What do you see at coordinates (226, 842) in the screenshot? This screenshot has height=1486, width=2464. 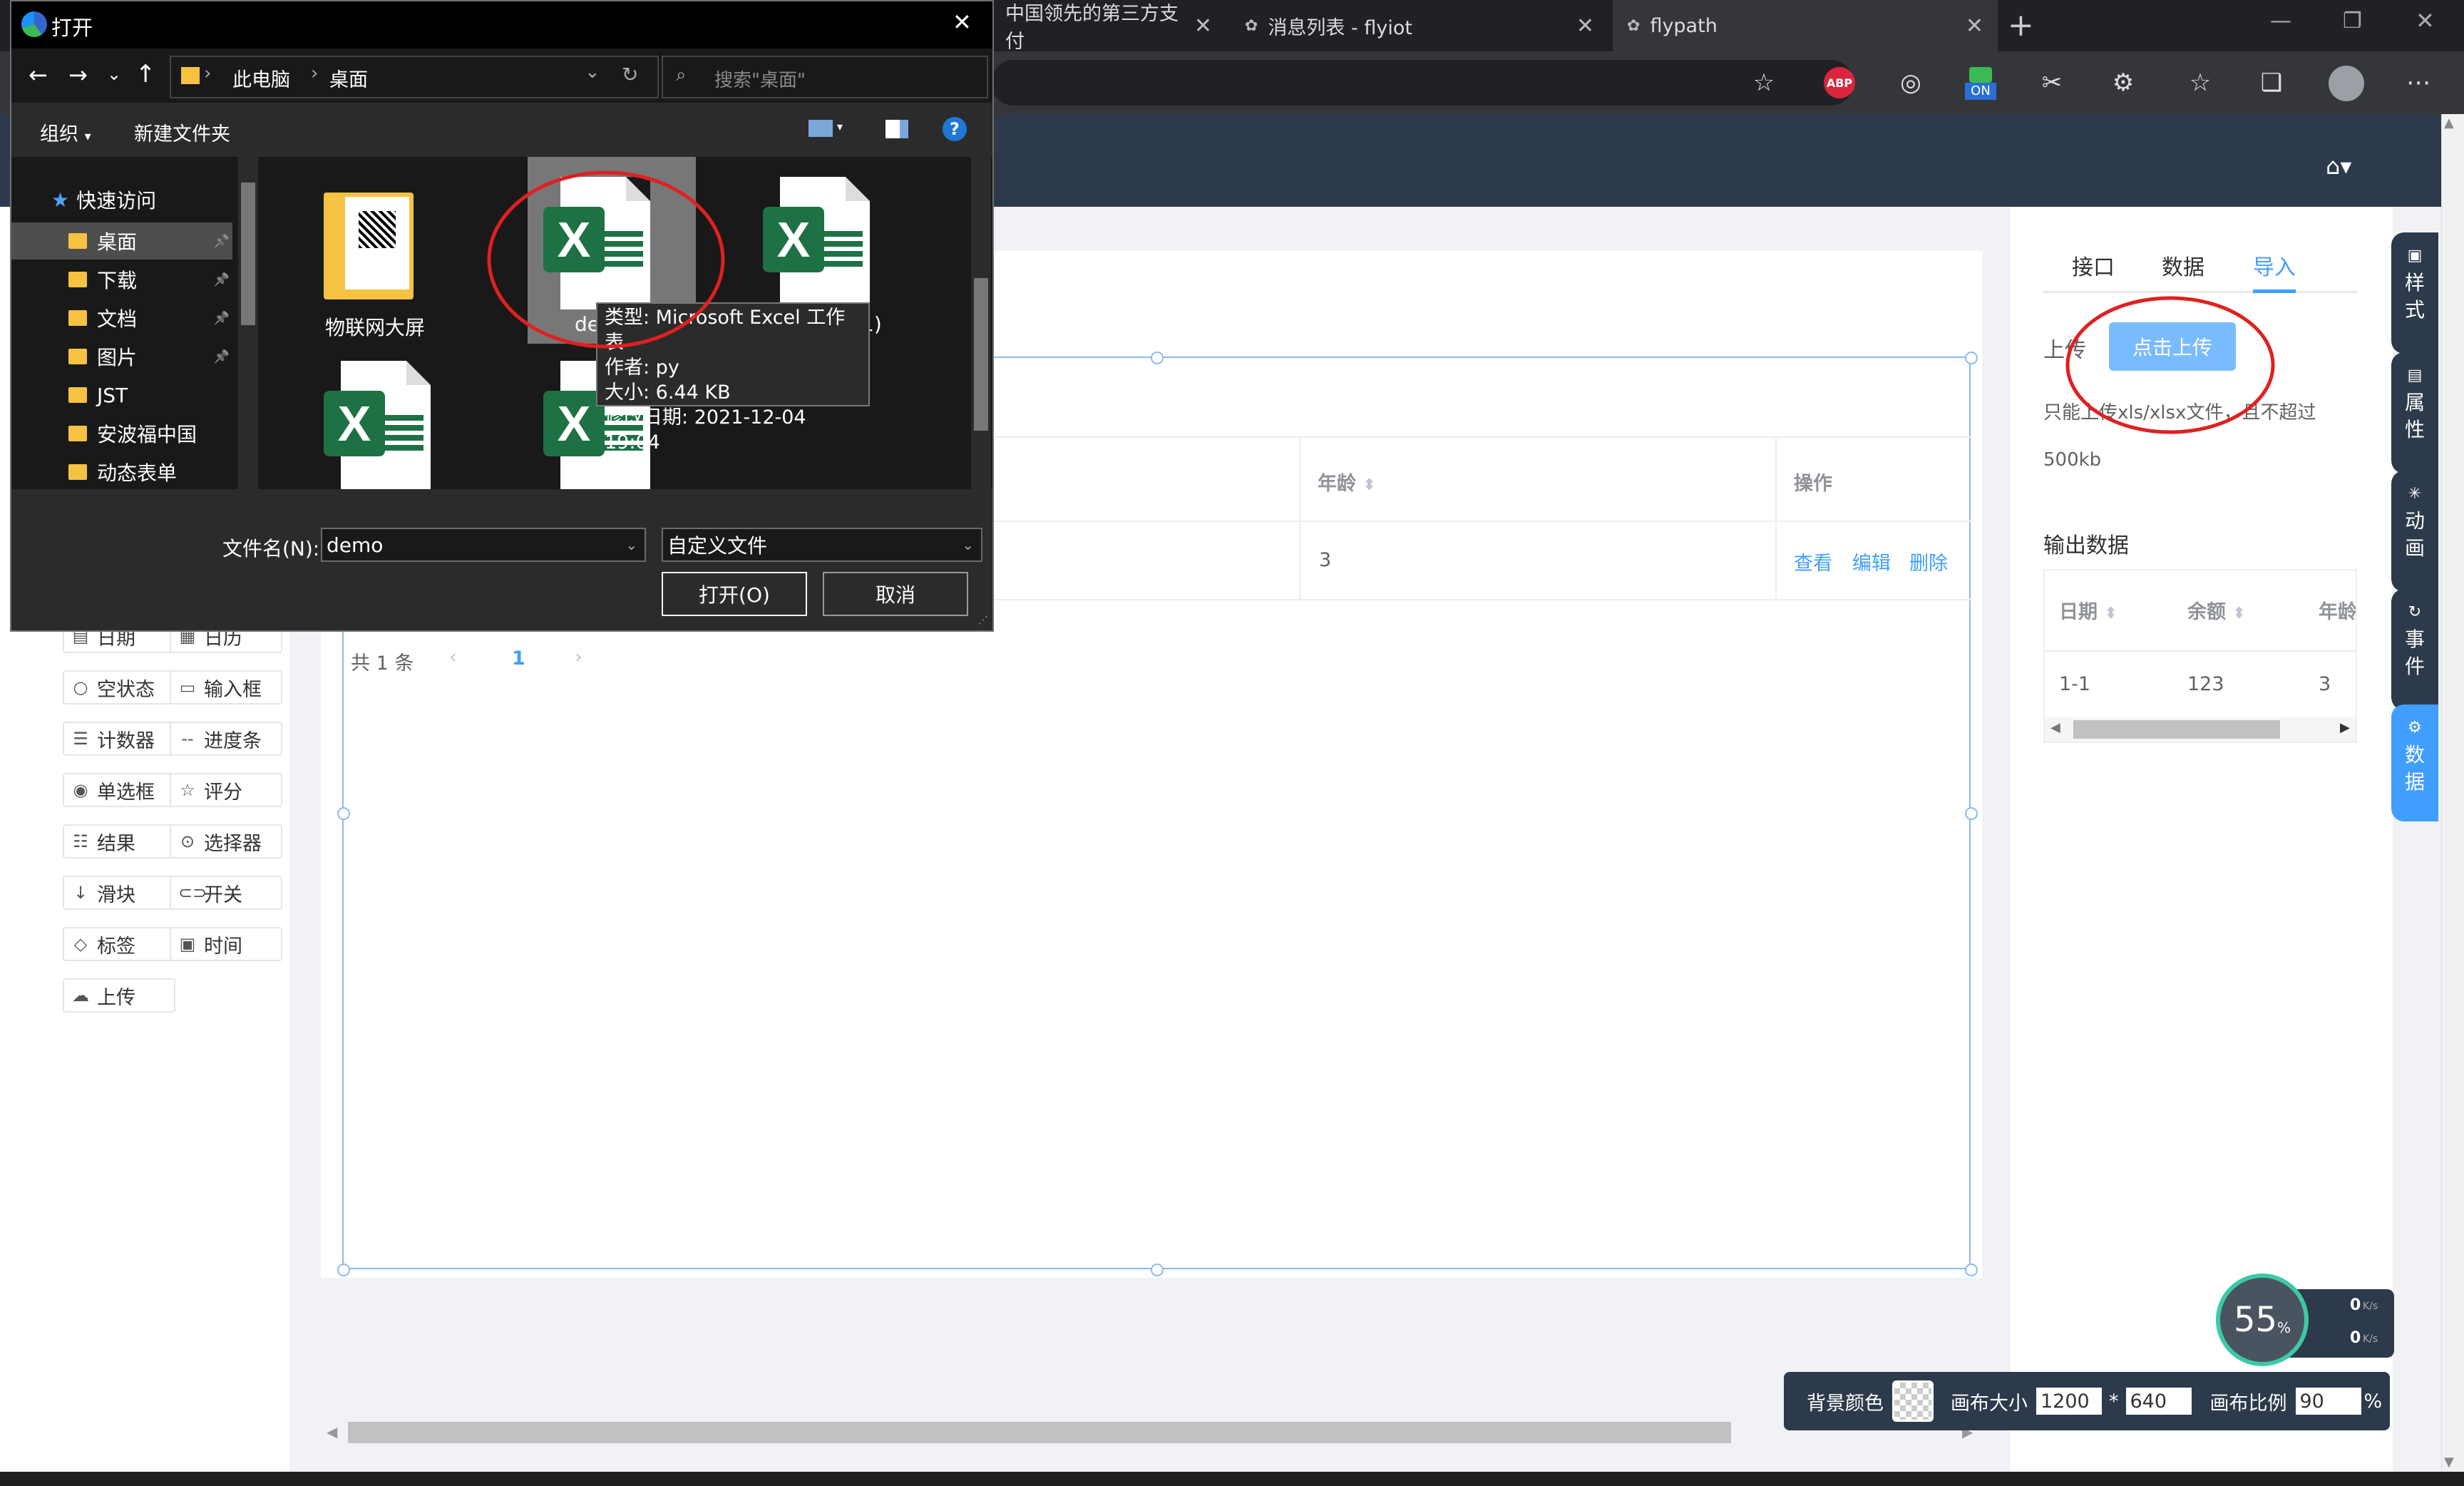 I see `palette-item: ⊙ 选择器` at bounding box center [226, 842].